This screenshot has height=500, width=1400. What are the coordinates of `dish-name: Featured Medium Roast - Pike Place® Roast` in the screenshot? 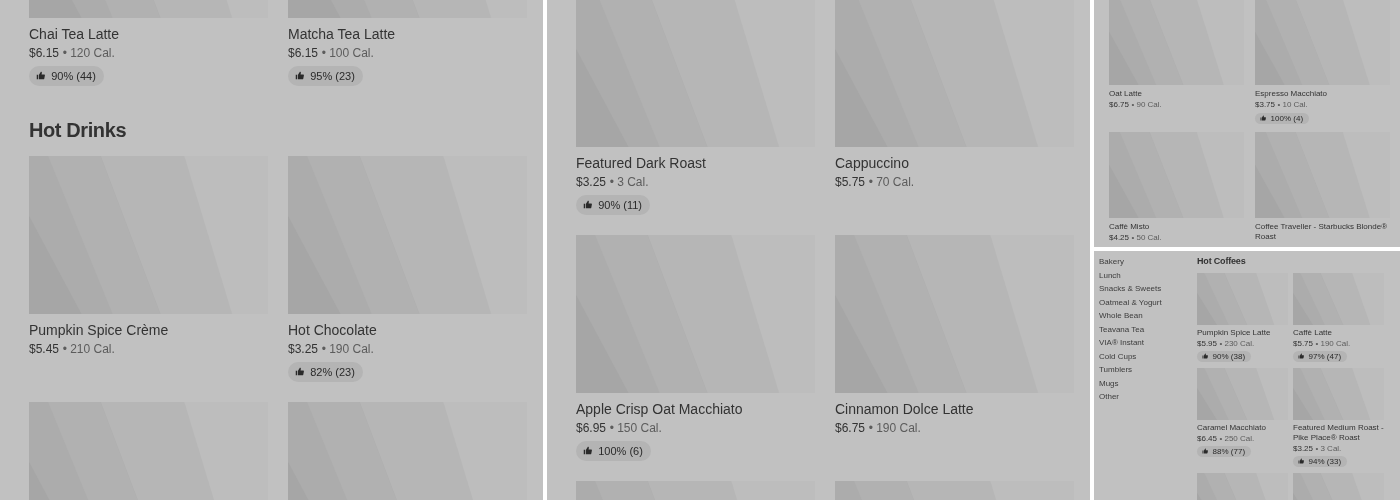 It's located at (1338, 432).